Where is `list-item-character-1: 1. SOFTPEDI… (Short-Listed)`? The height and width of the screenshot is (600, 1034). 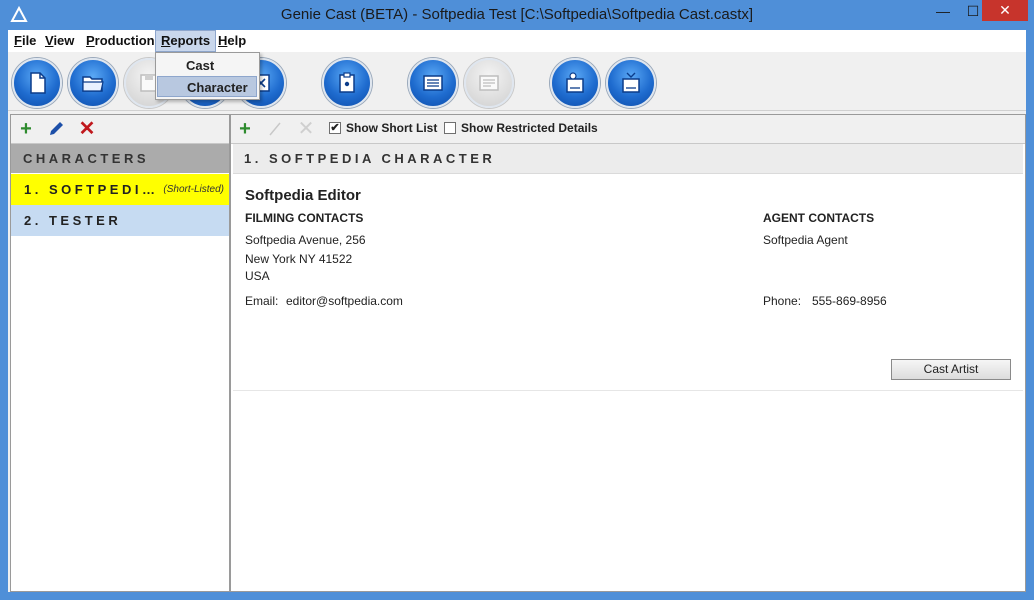
list-item-character-1: 1. SOFTPEDI… (Short-Listed) is located at coordinates (120, 189).